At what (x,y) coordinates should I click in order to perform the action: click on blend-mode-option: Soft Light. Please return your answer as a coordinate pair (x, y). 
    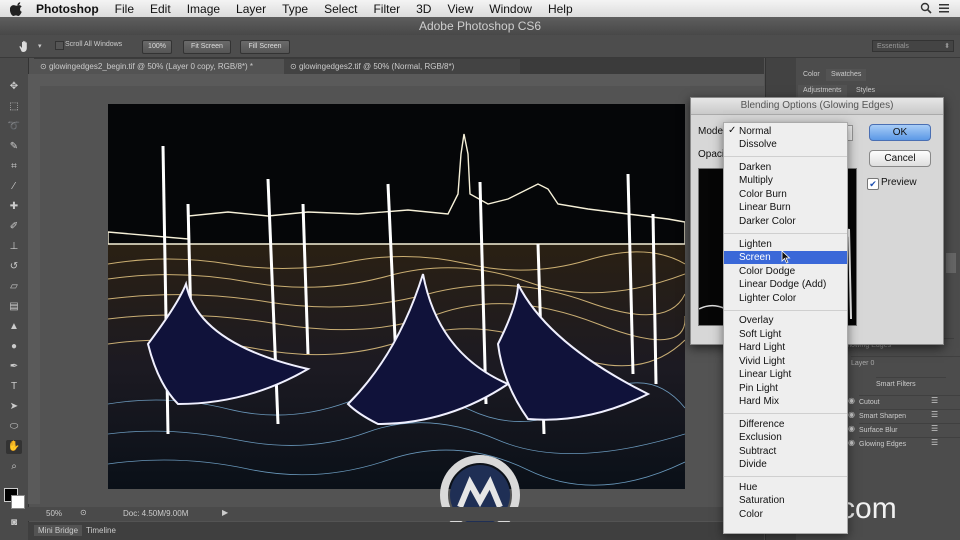
    Looking at the image, I should click on (785, 334).